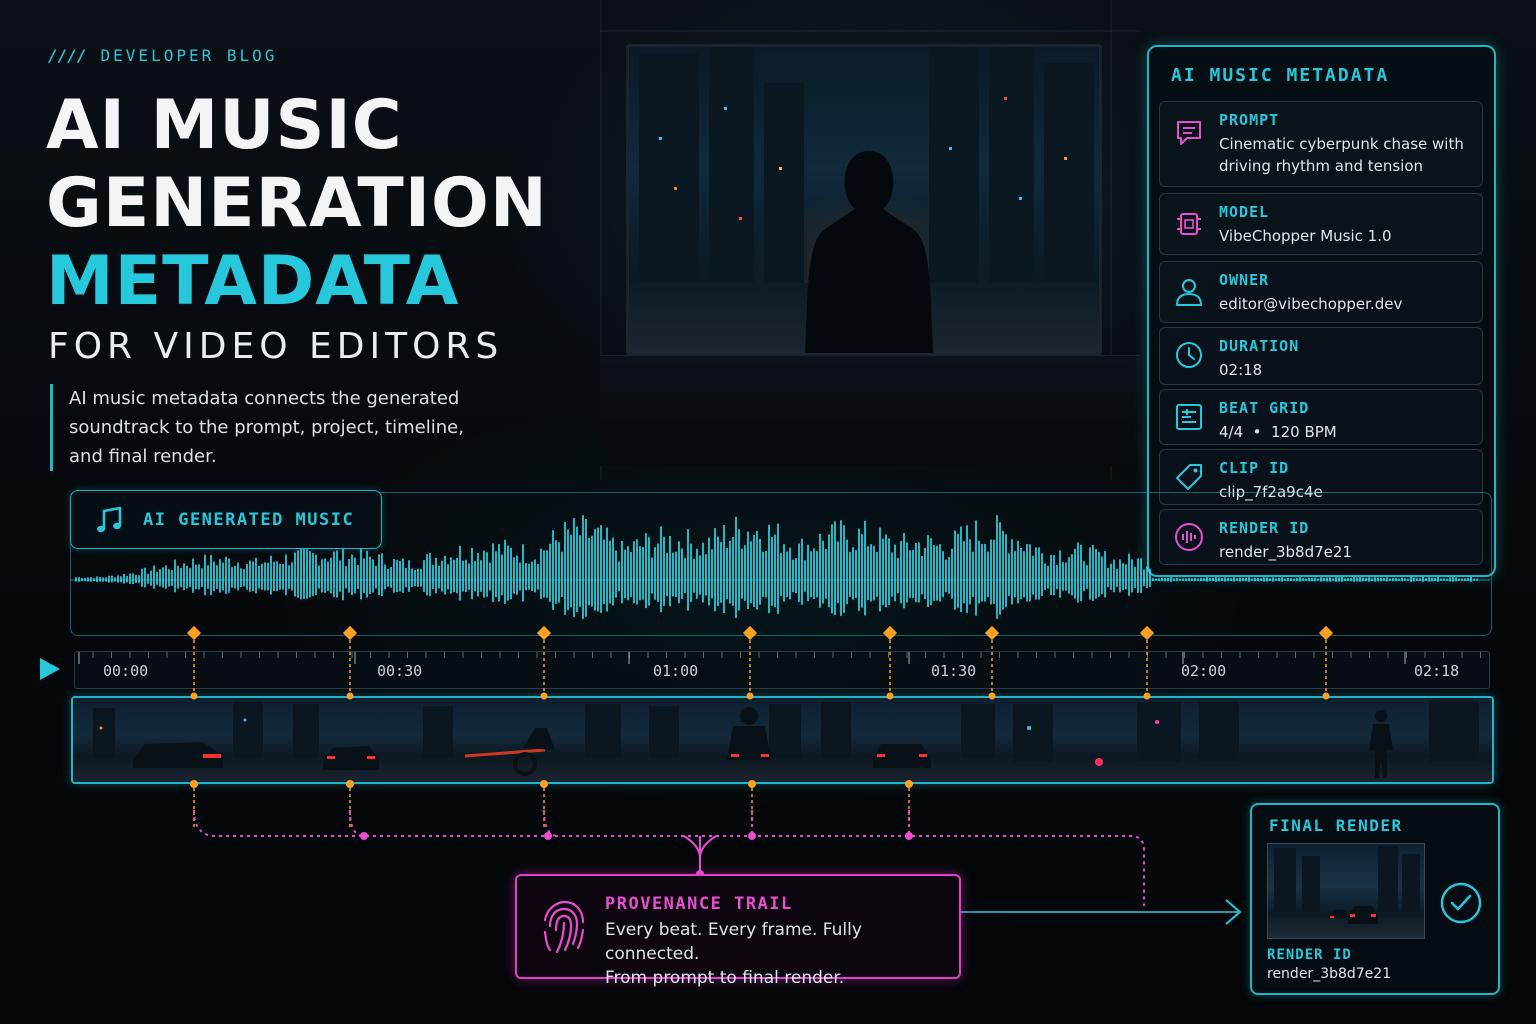 The image size is (1536, 1024). What do you see at coordinates (1309, 955) in the screenshot?
I see `final-render-id-label: RENDER ID` at bounding box center [1309, 955].